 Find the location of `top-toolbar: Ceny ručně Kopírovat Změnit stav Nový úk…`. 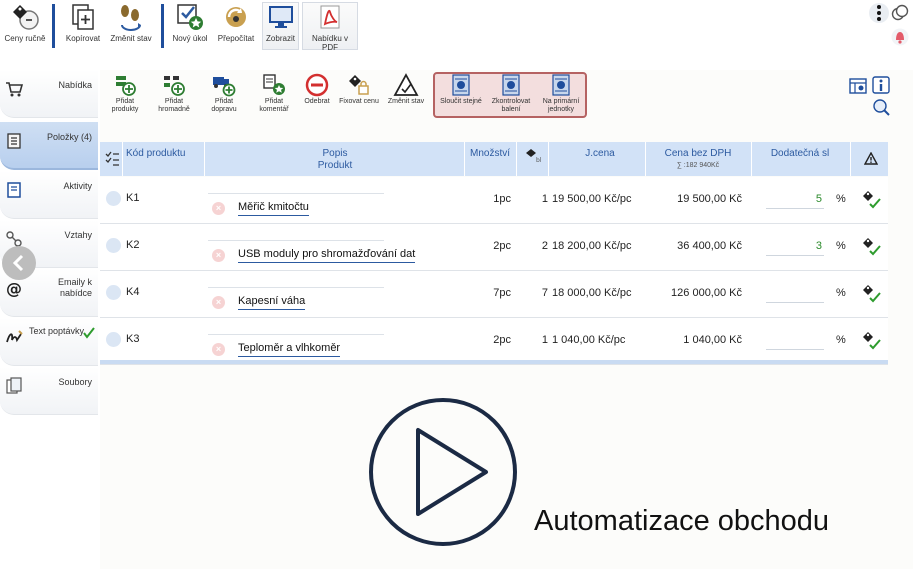

top-toolbar: Ceny ručně Kopírovat Změnit stav Nový úk… is located at coordinates (456, 27).